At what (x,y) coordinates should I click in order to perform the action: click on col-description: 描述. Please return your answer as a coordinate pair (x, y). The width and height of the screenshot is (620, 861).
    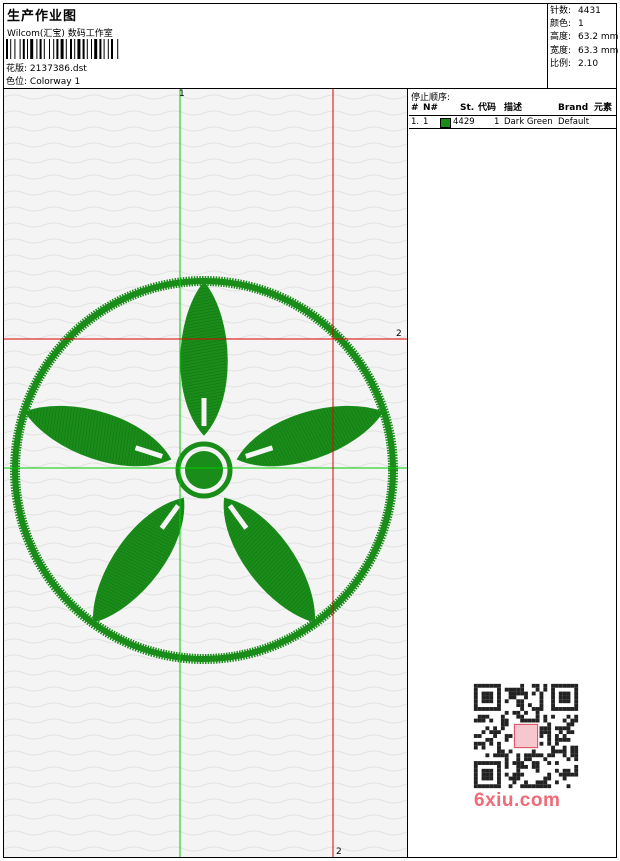
    Looking at the image, I should click on (513, 108).